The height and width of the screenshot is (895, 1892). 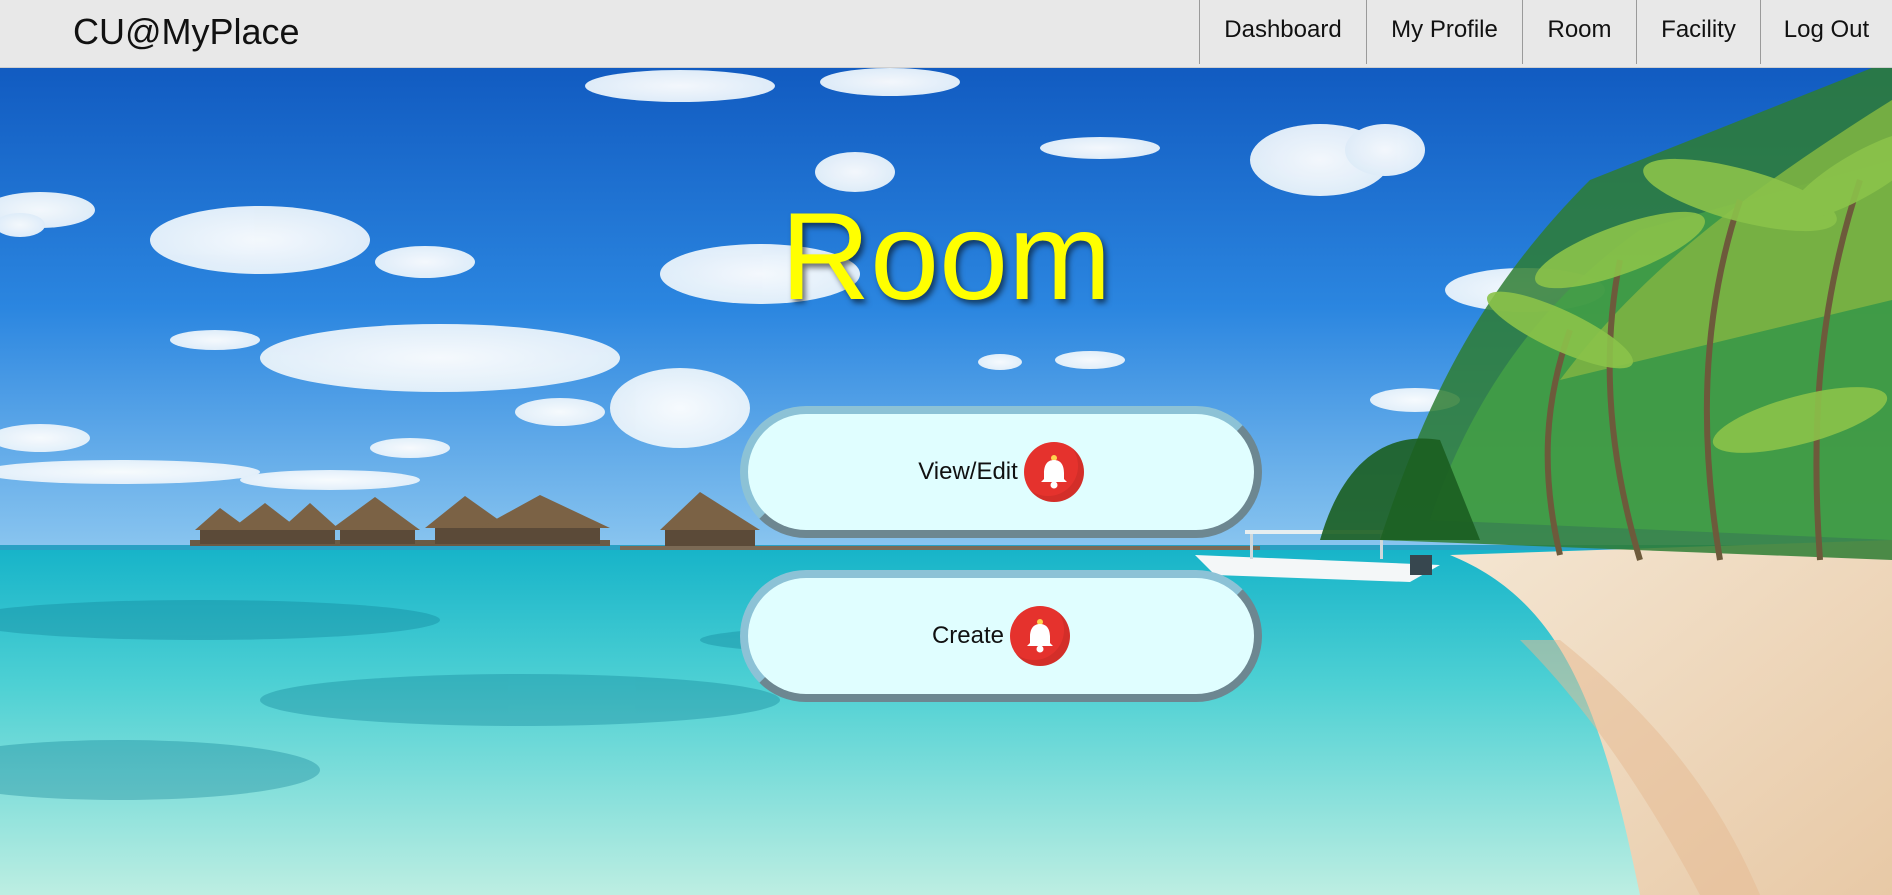 I want to click on nav-link-my-profile: My Profile, so click(x=1444, y=32).